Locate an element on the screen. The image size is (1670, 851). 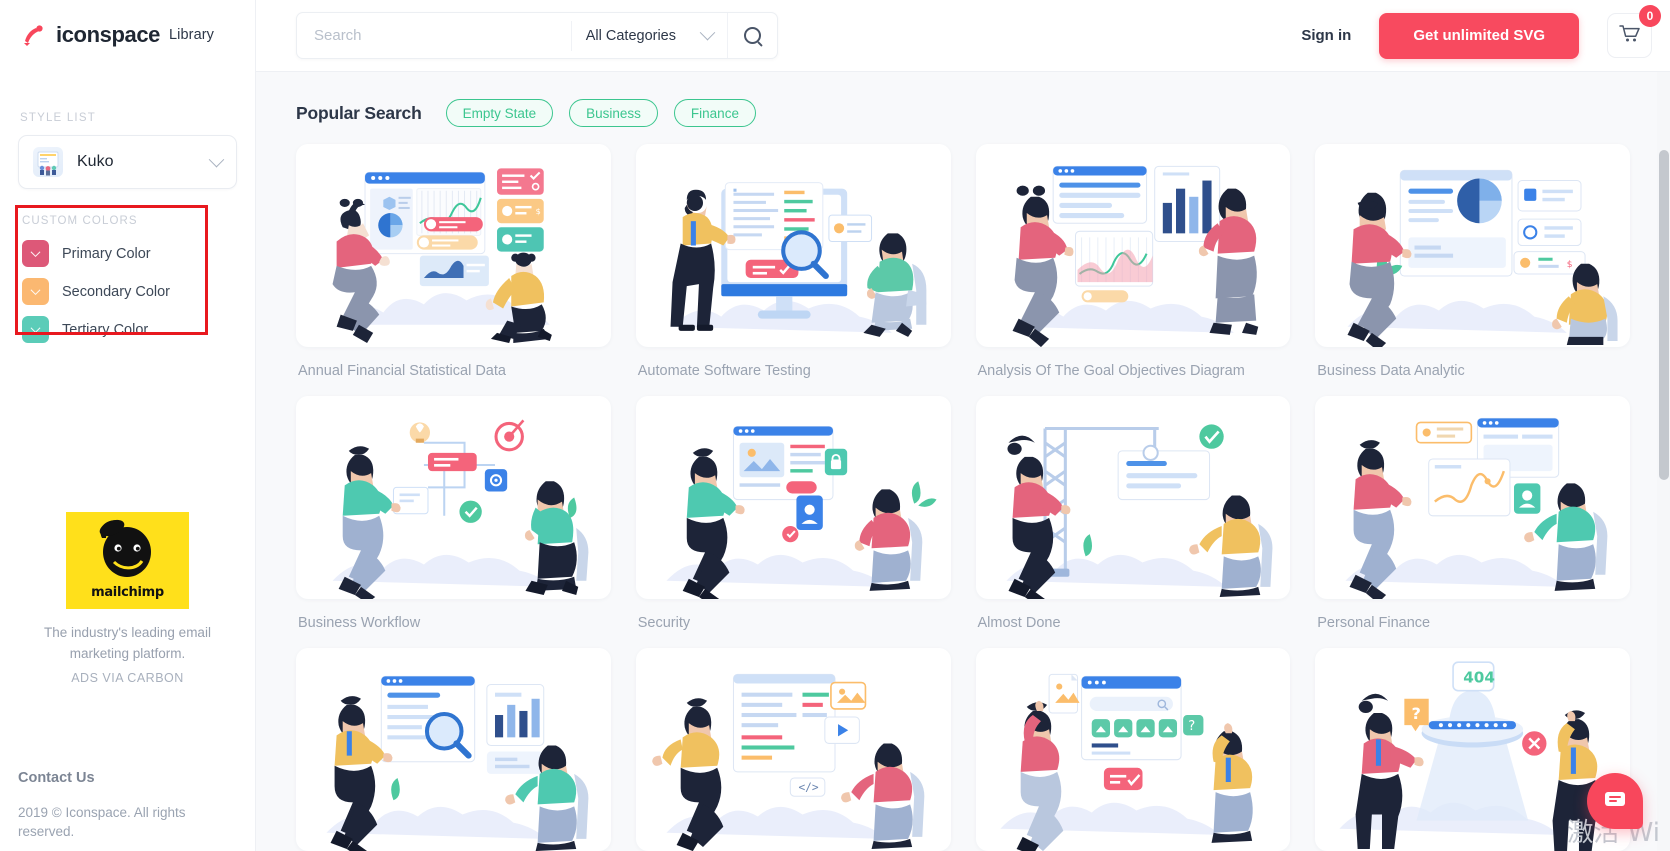
desktop-monitor-magnifier-two-people-illustration is located at coordinates (798, 259).